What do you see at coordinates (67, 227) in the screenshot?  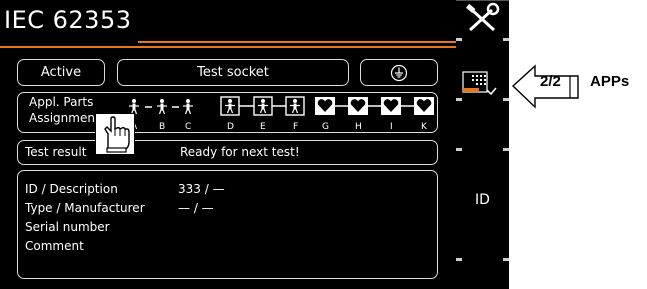 I see `serial-number-label: Serial number` at bounding box center [67, 227].